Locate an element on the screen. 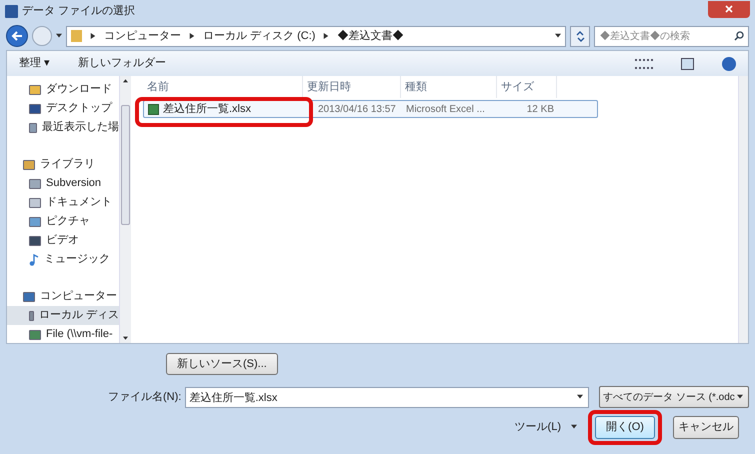 The width and height of the screenshot is (755, 454). open-button: 開く(O) is located at coordinates (625, 427).